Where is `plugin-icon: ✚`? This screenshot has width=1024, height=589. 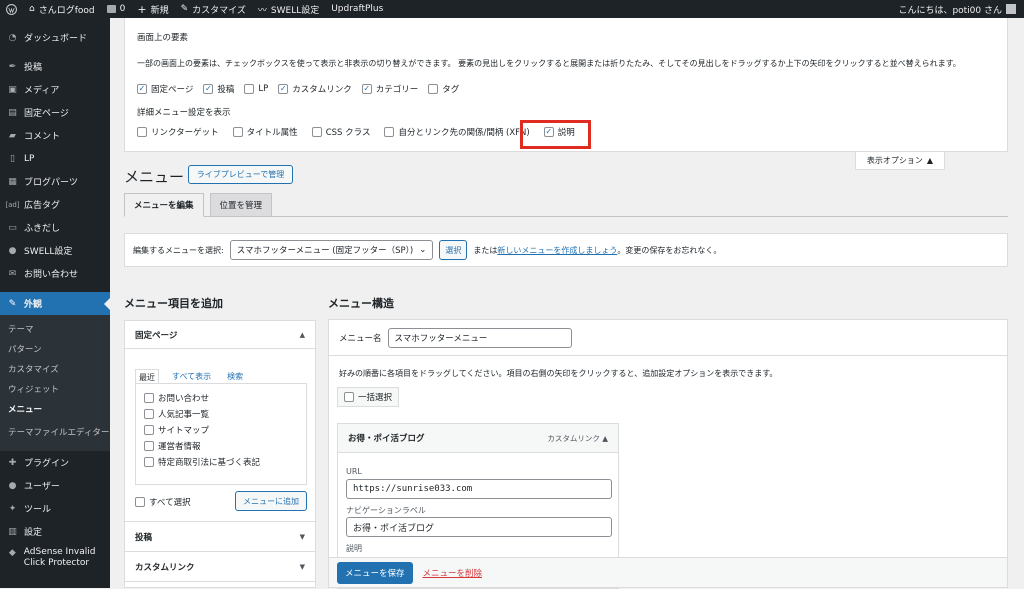 plugin-icon: ✚ is located at coordinates (12, 462).